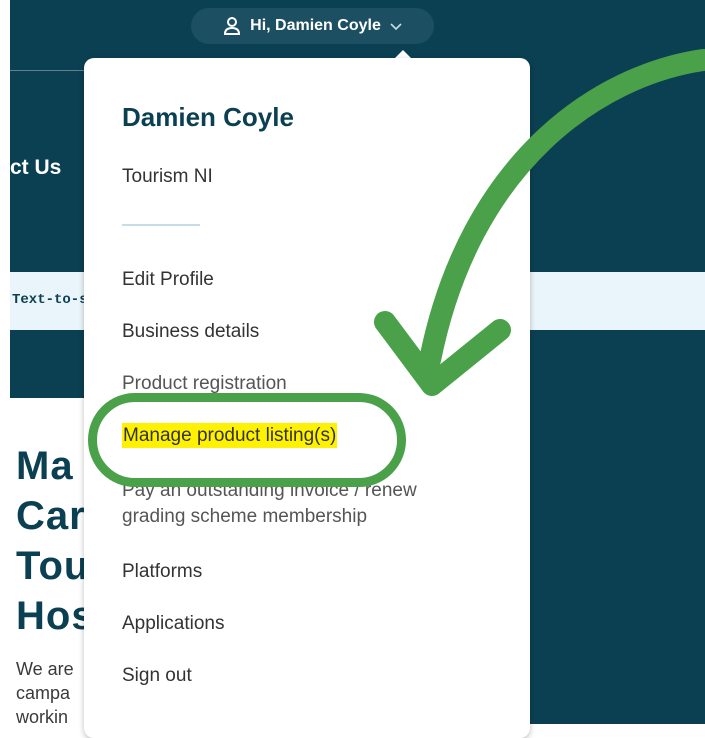  What do you see at coordinates (162, 572) in the screenshot?
I see `menu-item-platforms: Platforms` at bounding box center [162, 572].